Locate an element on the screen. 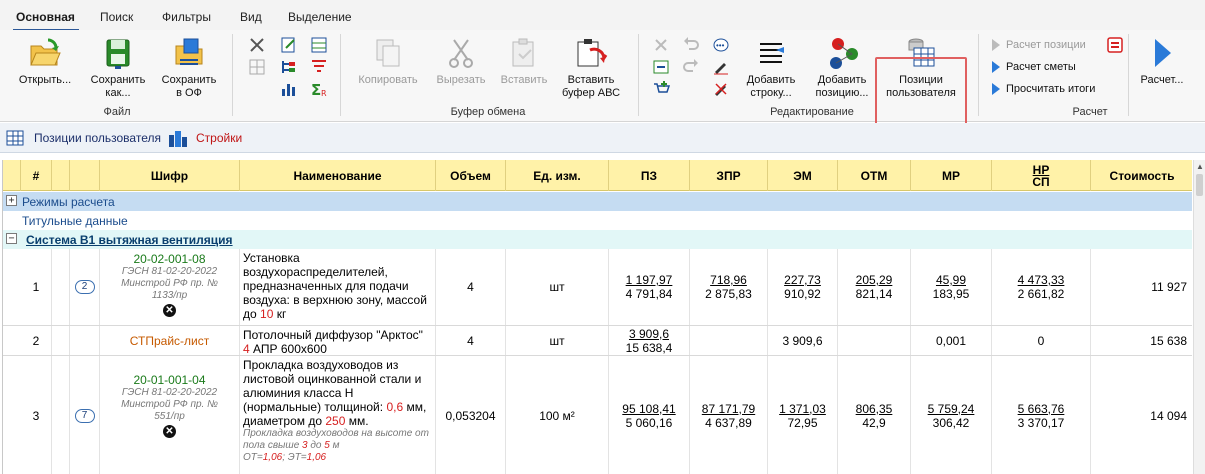 The height and width of the screenshot is (474, 1205). mr-cell: 5 759,24 306,42 is located at coordinates (951, 415).